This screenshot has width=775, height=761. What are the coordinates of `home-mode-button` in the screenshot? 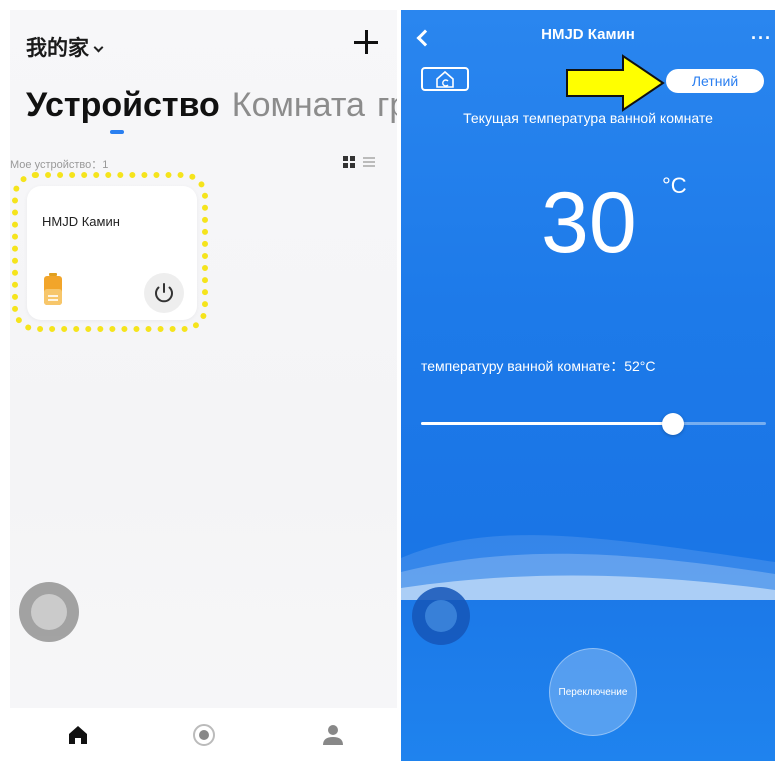 It's located at (445, 79).